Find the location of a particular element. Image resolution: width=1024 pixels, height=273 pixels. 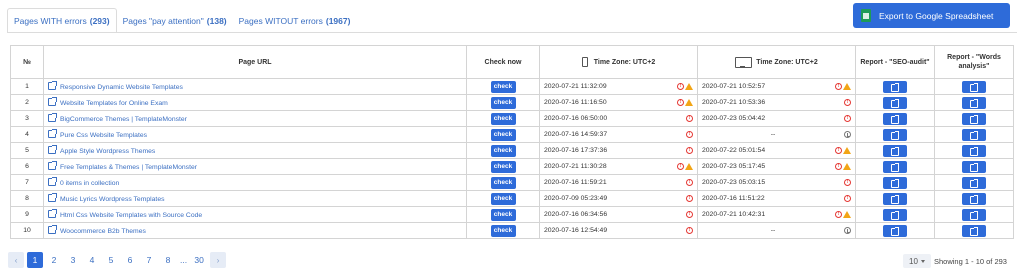

page-url-link: Website Templates for Online Exam is located at coordinates (108, 102).